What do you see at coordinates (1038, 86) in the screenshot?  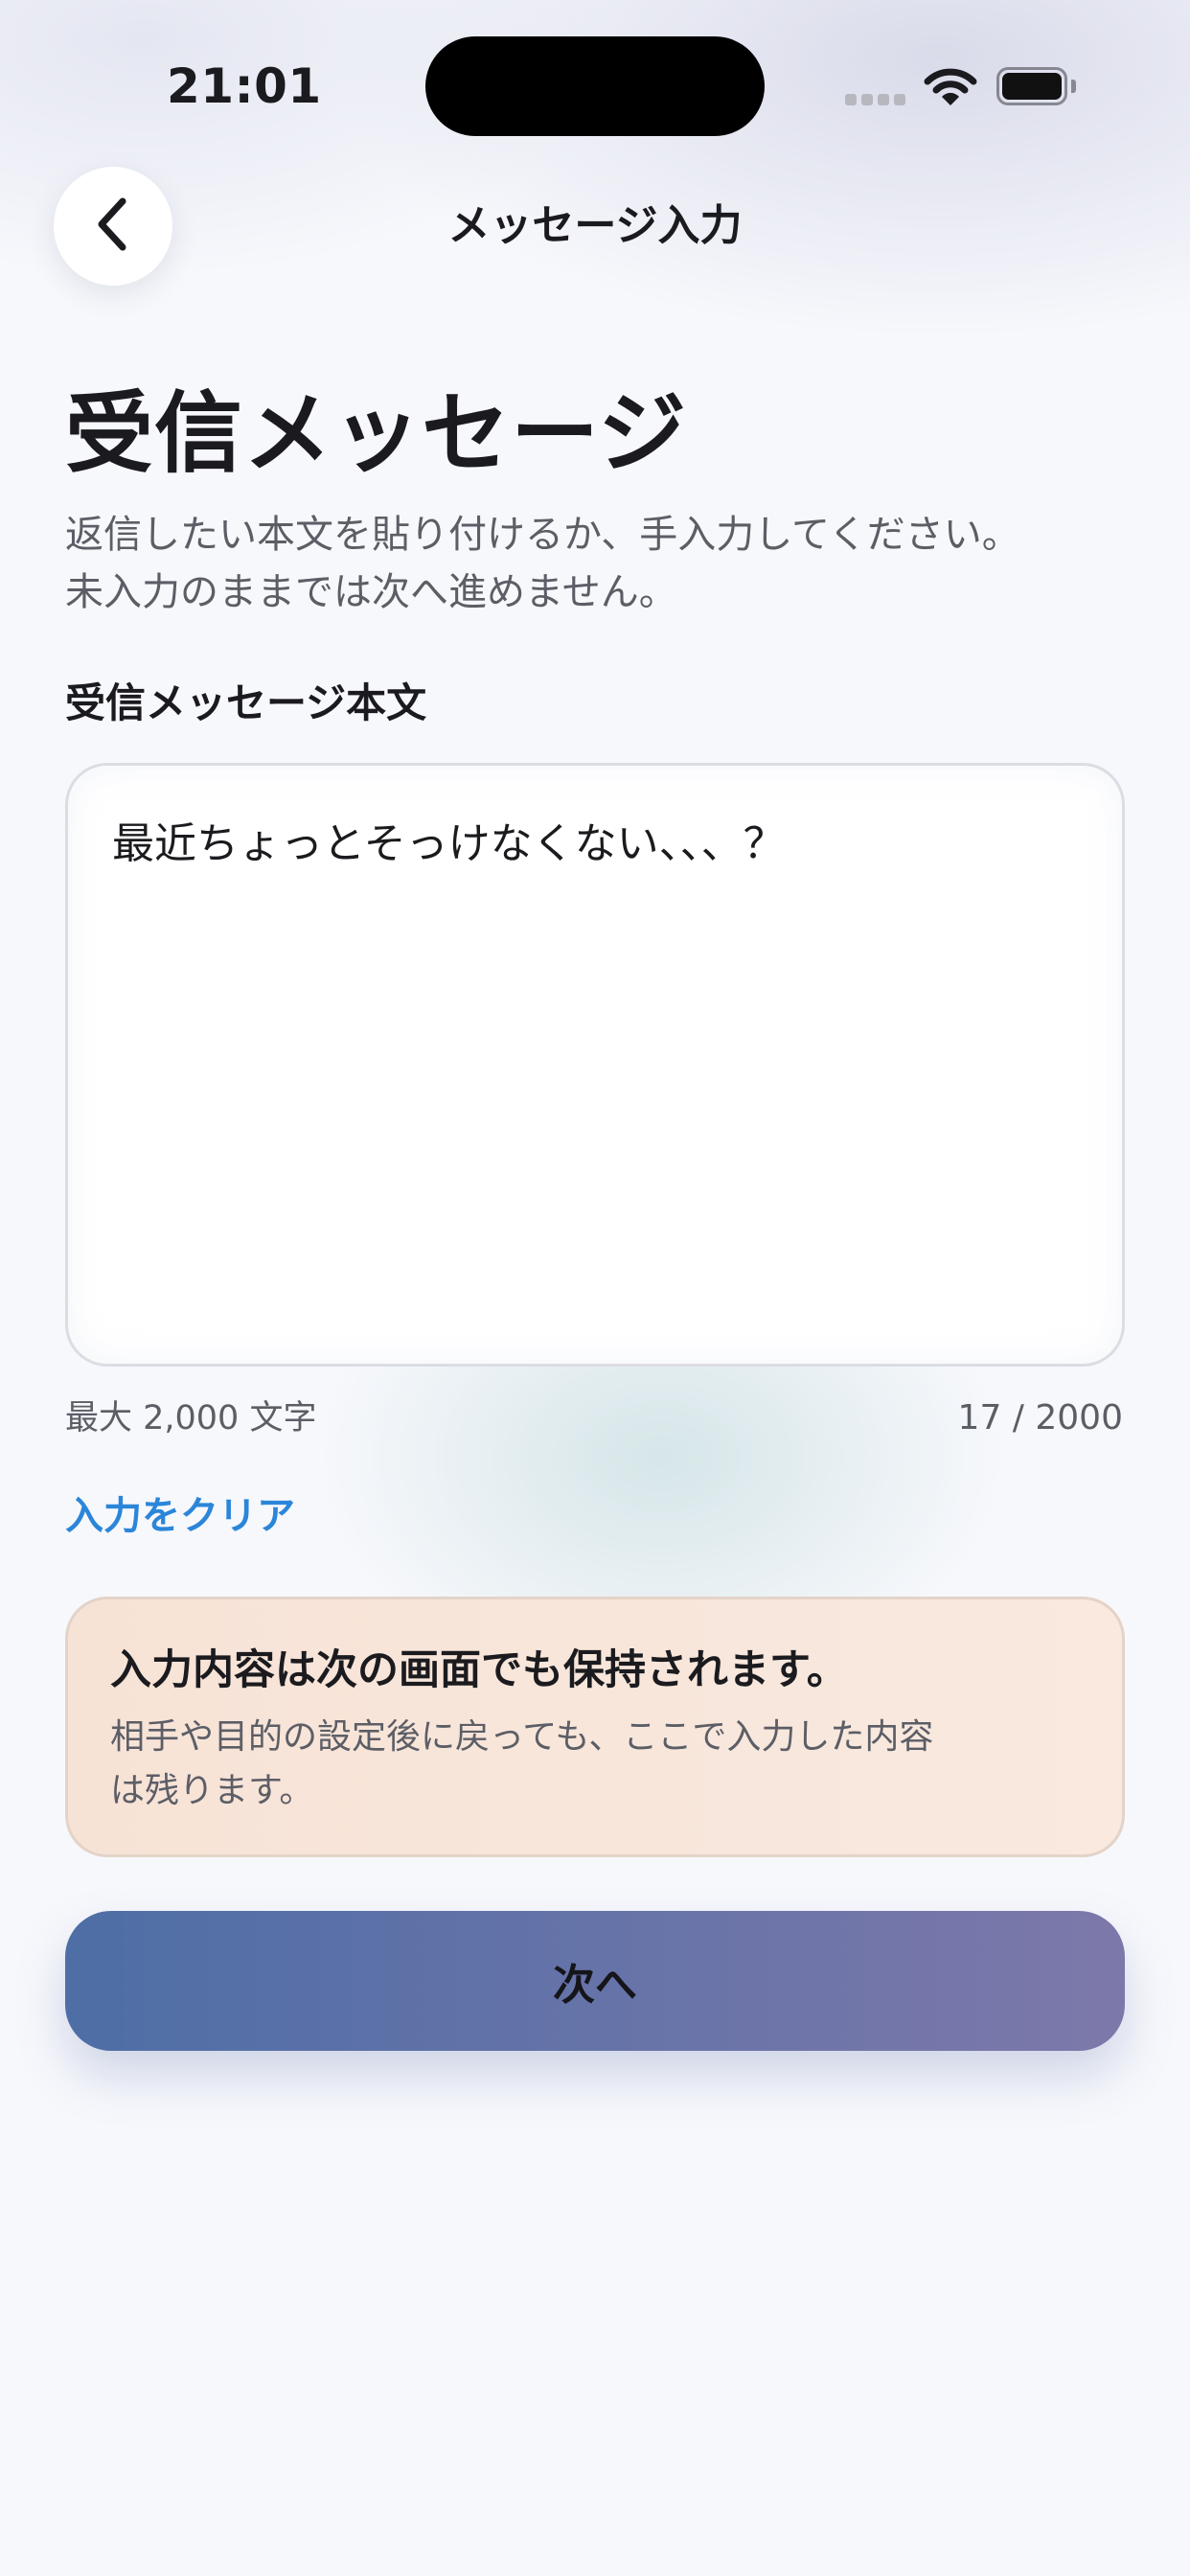 I see `battery-icon` at bounding box center [1038, 86].